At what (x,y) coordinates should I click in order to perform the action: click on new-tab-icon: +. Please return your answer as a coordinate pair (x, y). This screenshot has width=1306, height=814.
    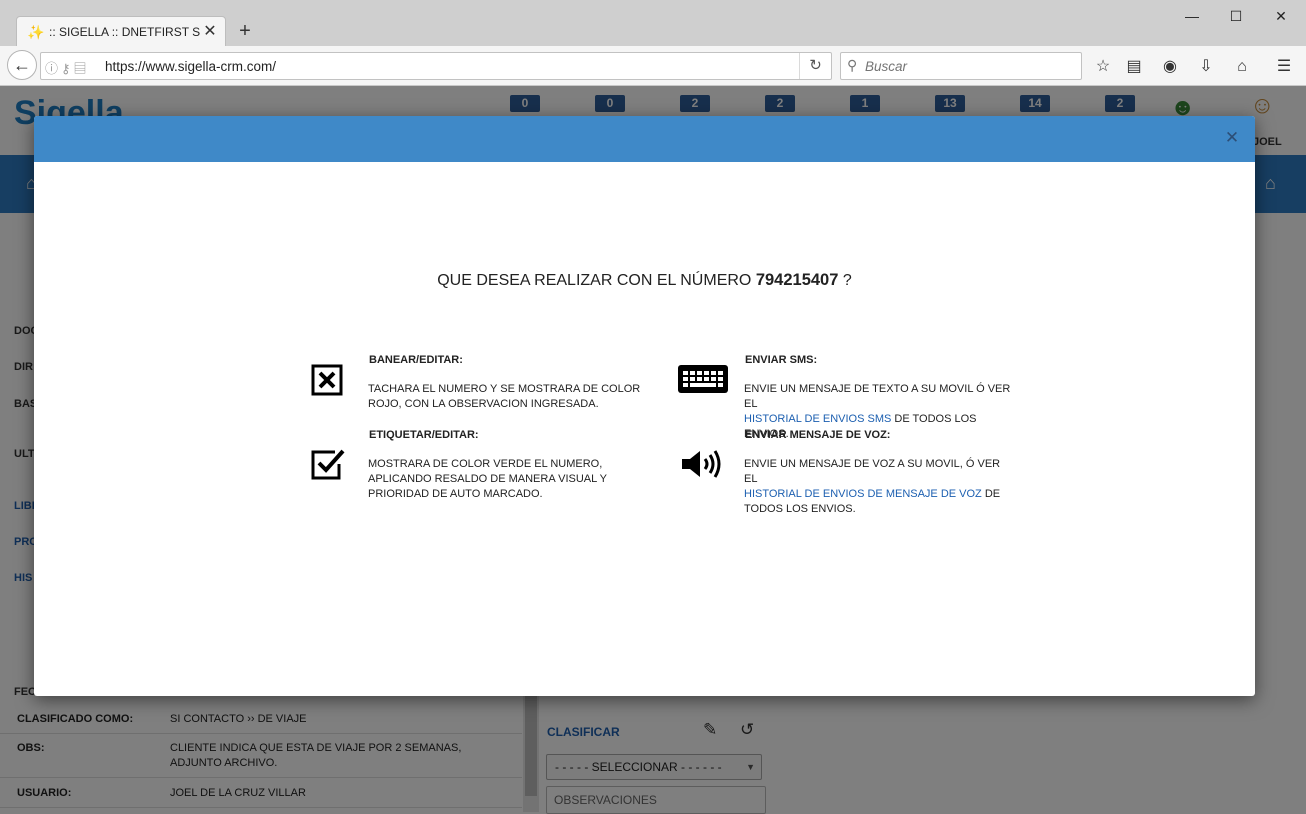
    Looking at the image, I should click on (245, 31).